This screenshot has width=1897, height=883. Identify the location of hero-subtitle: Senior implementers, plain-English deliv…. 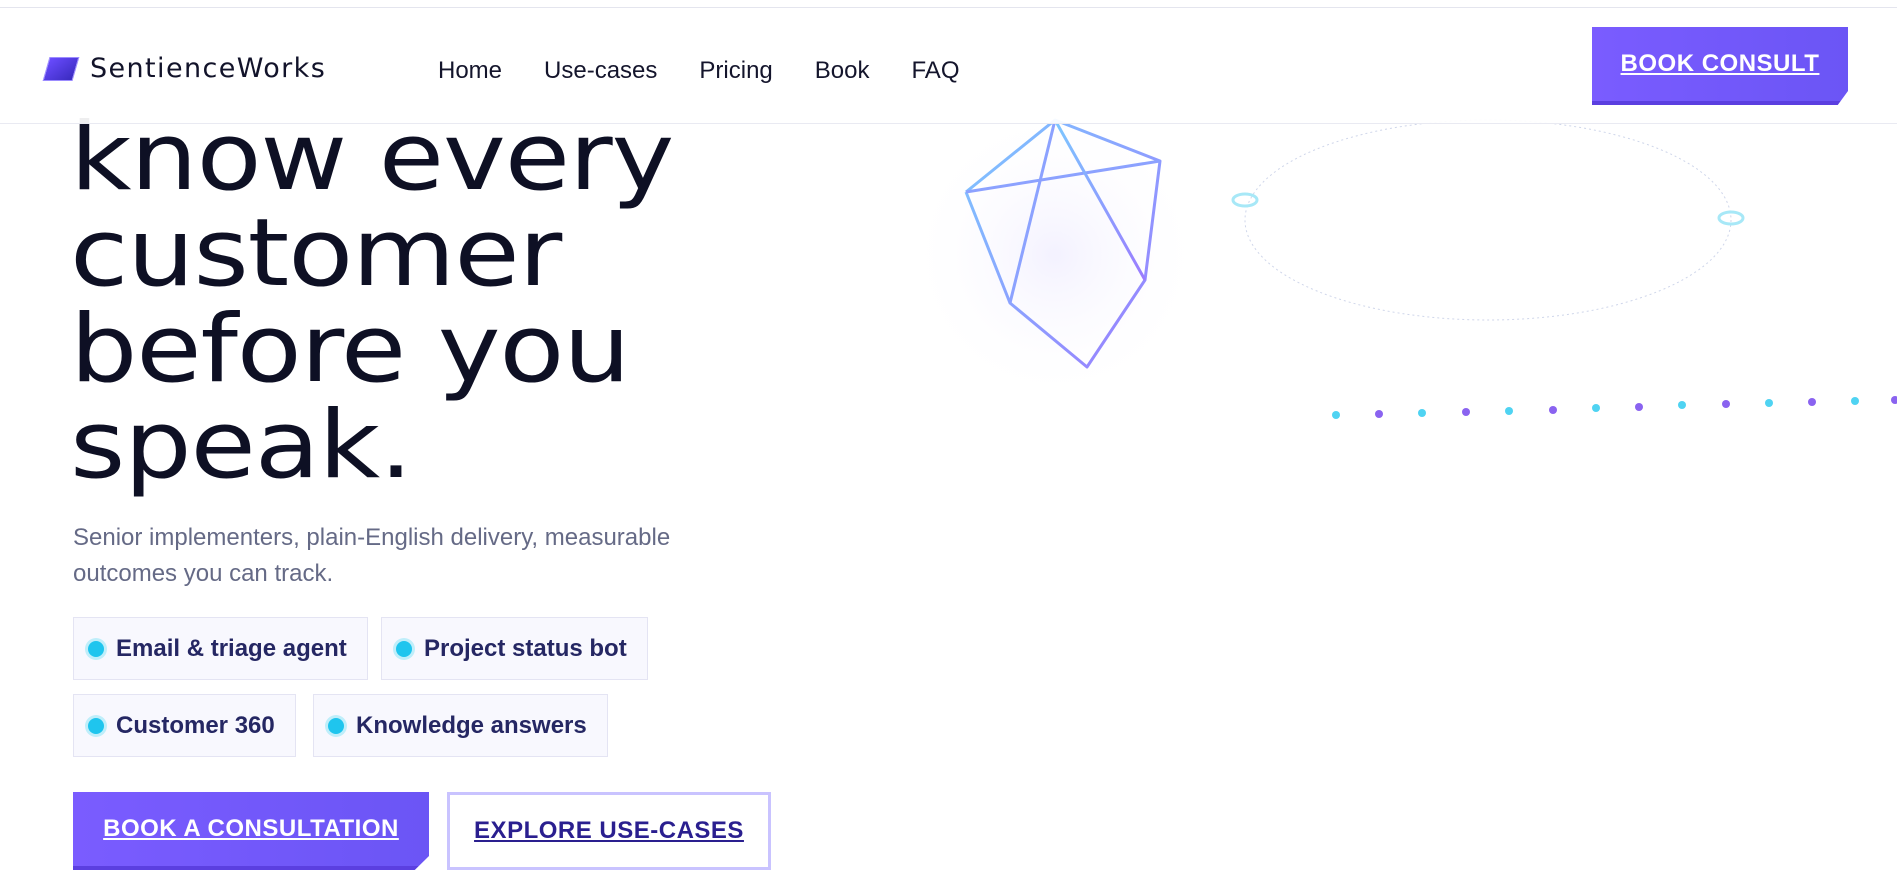
(372, 555).